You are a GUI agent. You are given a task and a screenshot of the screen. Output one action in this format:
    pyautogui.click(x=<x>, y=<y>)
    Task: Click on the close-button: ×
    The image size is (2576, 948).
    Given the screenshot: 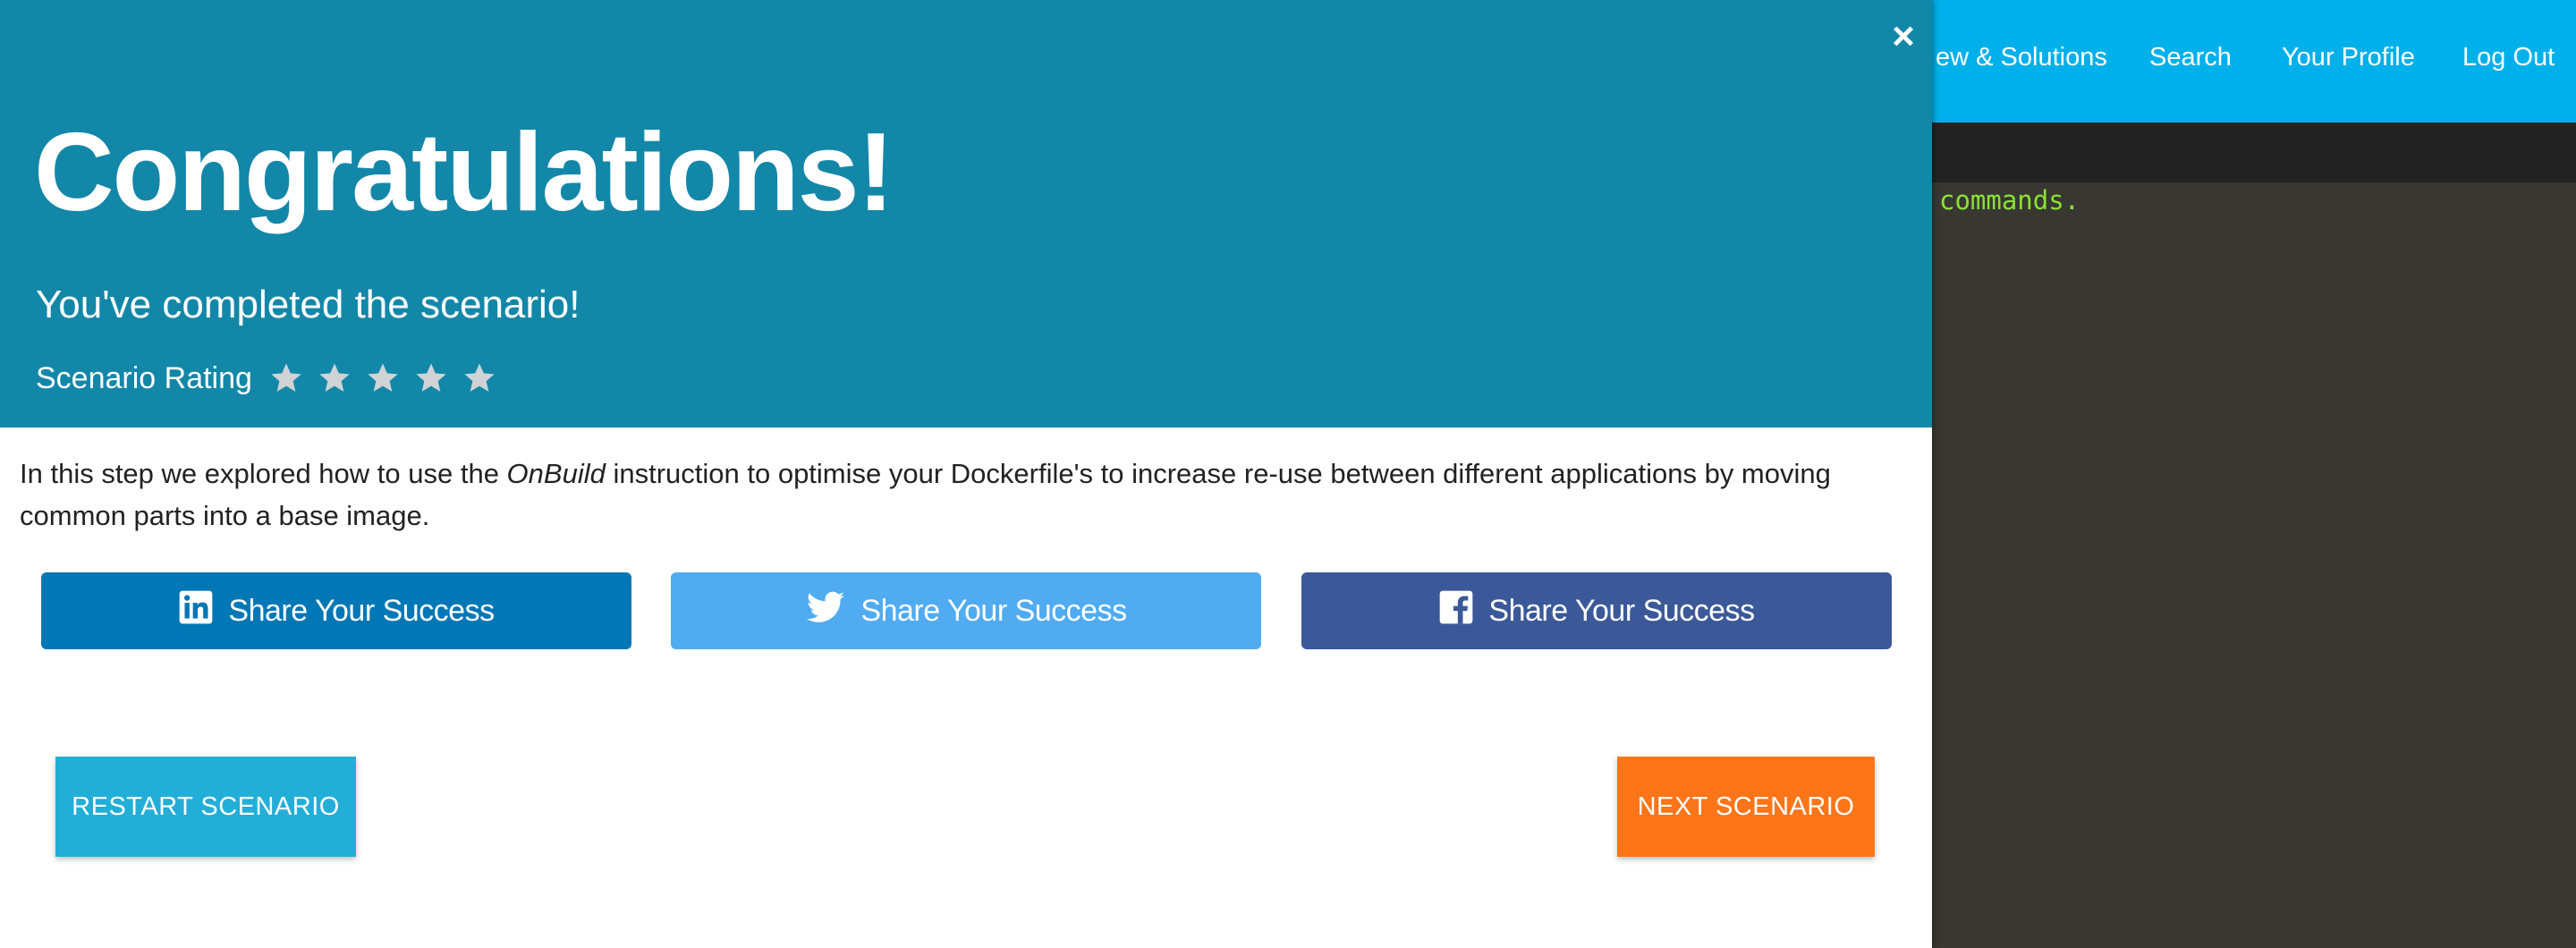 What is the action you would take?
    pyautogui.click(x=1903, y=36)
    